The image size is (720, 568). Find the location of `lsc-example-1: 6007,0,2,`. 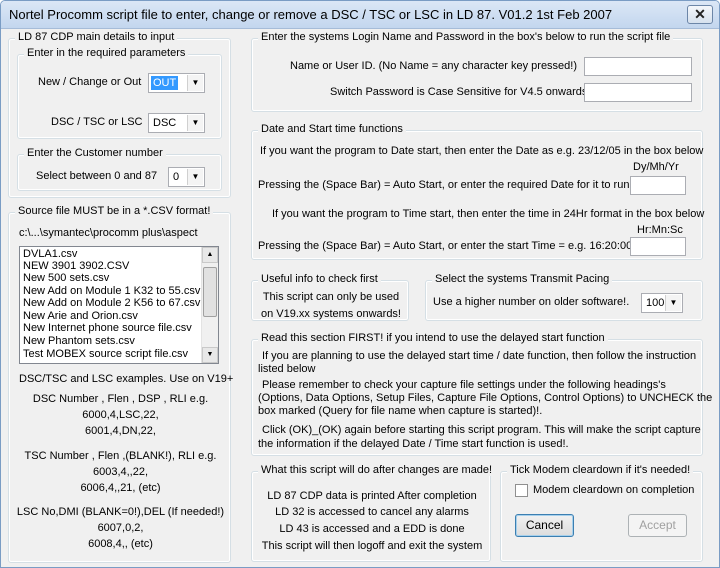

lsc-example-1: 6007,0,2, is located at coordinates (120, 528).